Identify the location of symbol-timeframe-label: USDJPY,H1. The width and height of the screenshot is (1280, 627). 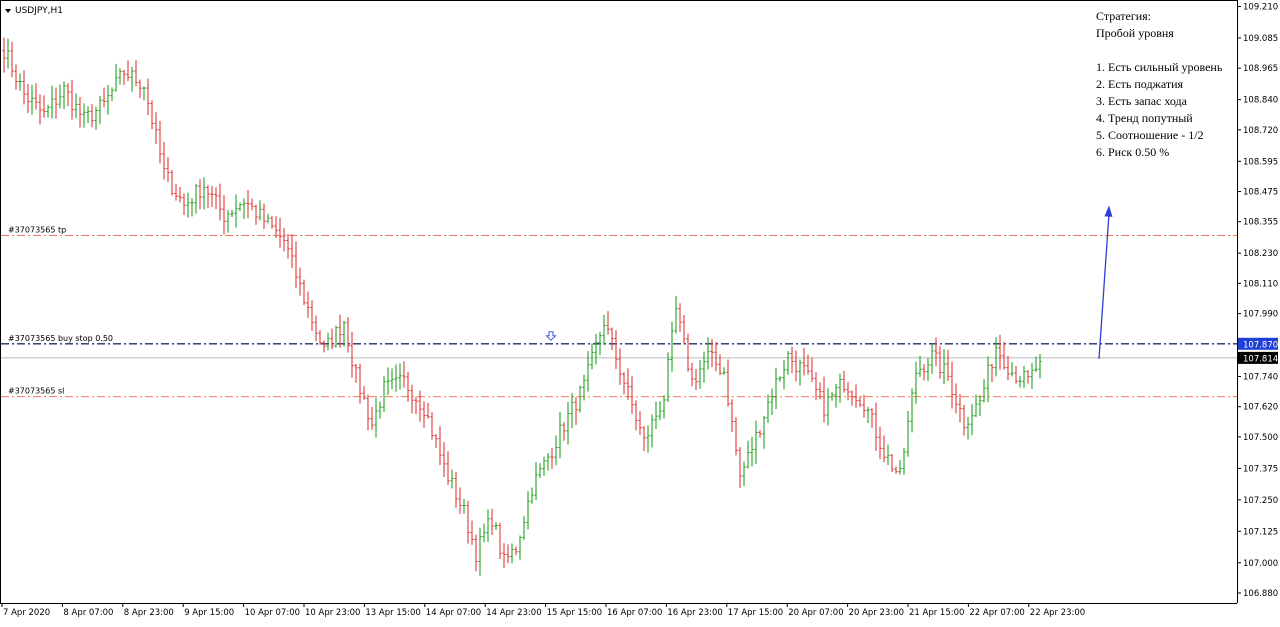
(39, 11).